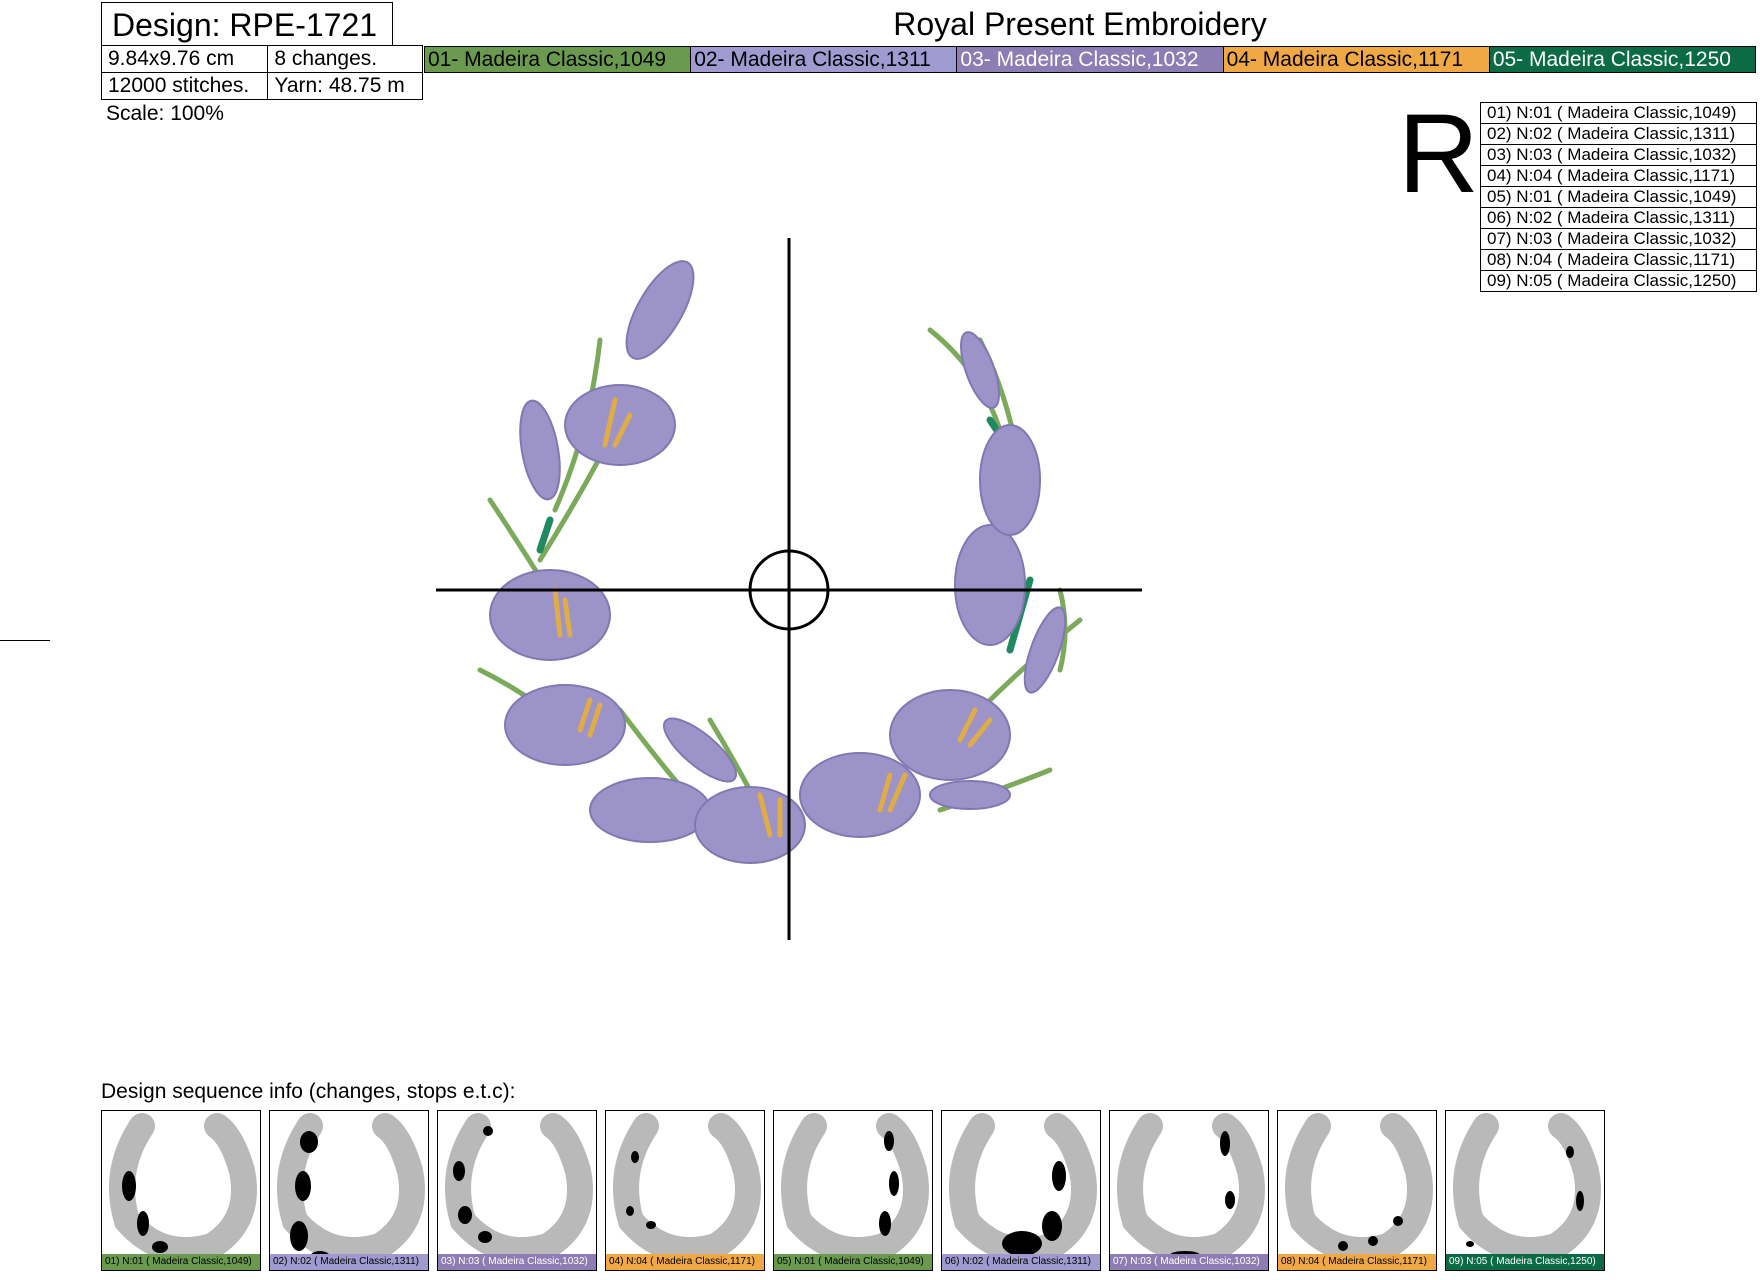 This screenshot has height=1280, width=1760. Describe the element at coordinates (685, 1262) in the screenshot. I see `thumbnail-label: 04) N:04 ( Madeira Classic,1171)` at that location.